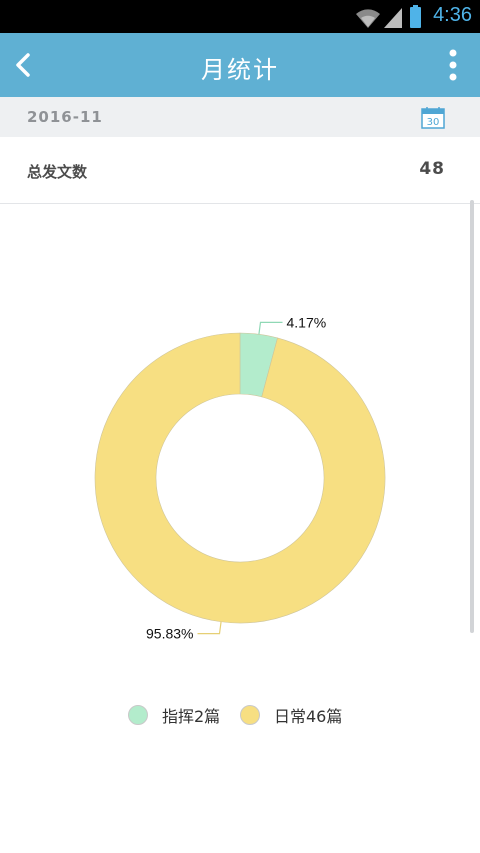  I want to click on legend-item-daily: 日常46篇, so click(291, 715).